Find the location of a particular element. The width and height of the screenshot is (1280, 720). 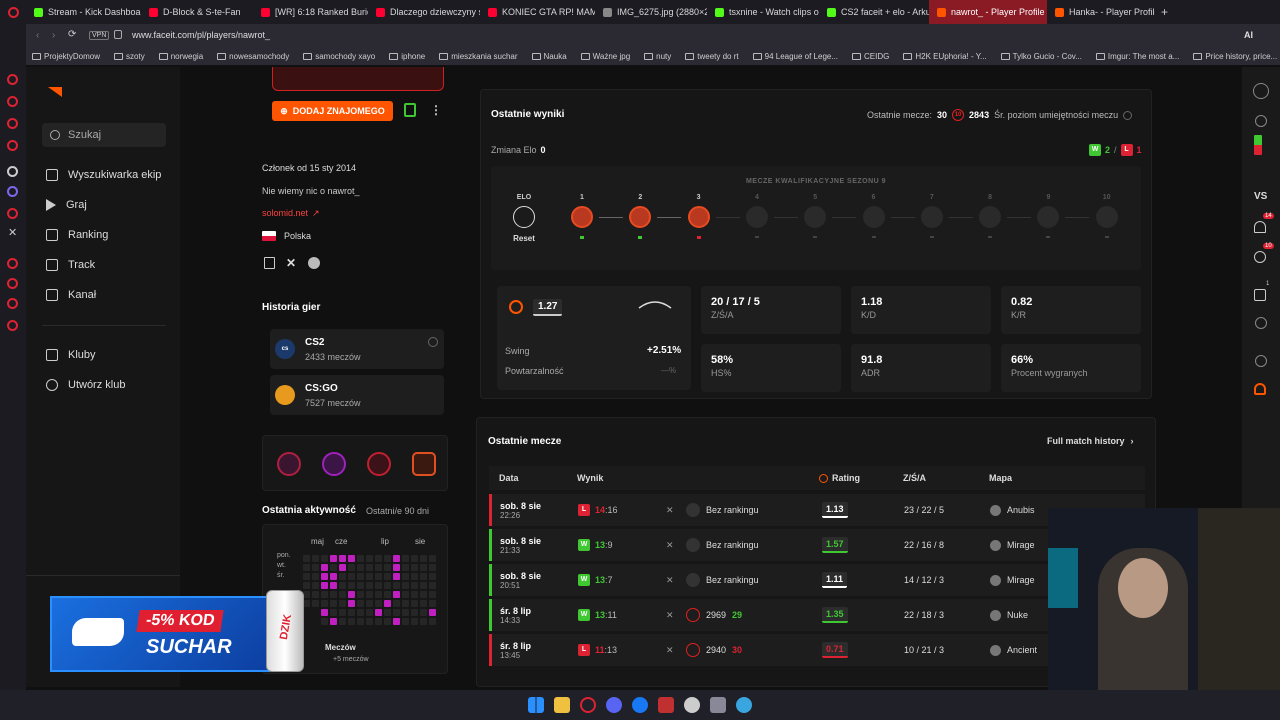

ai-label: AI is located at coordinates (1248, 35).